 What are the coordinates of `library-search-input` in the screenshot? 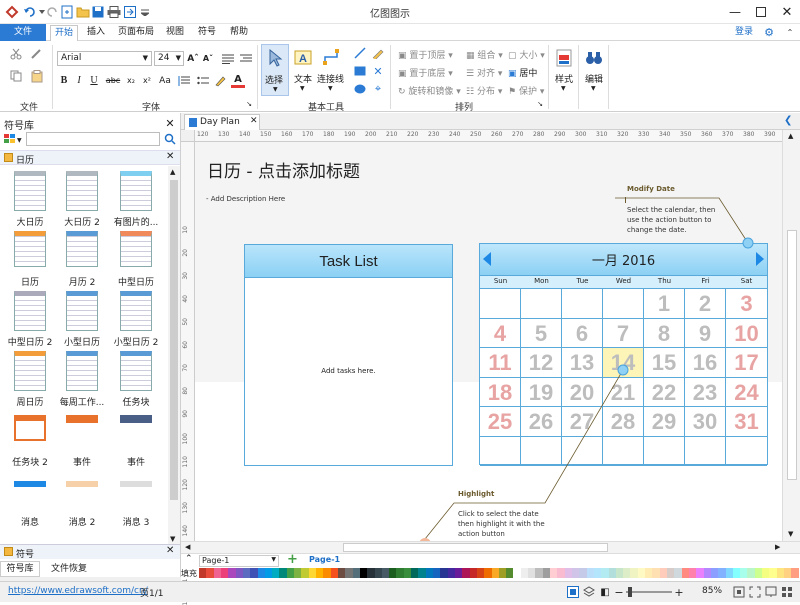 It's located at (93, 139).